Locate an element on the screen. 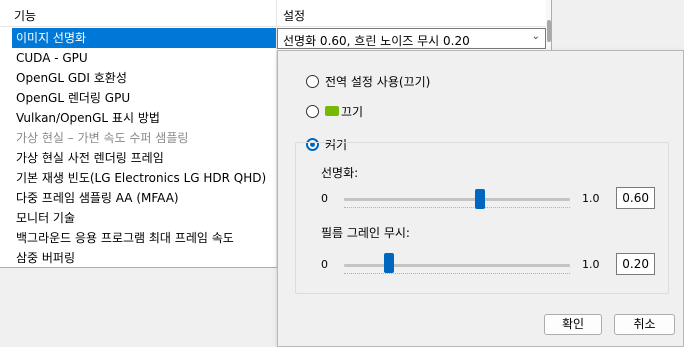 The width and height of the screenshot is (684, 347). option-off-label: 끄기 is located at coordinates (352, 111).